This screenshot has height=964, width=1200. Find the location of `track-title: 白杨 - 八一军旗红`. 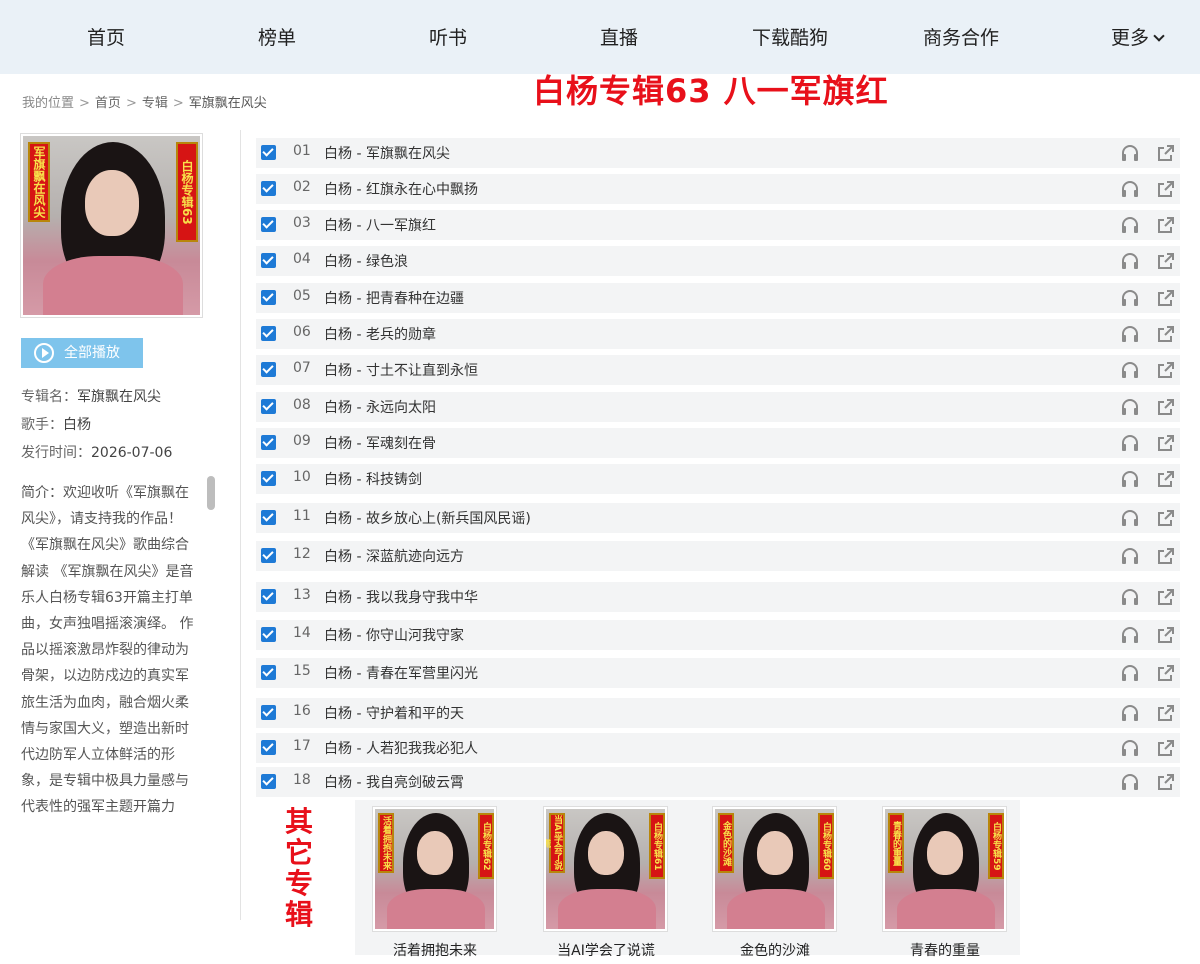

track-title: 白杨 - 八一军旗红 is located at coordinates (380, 225).